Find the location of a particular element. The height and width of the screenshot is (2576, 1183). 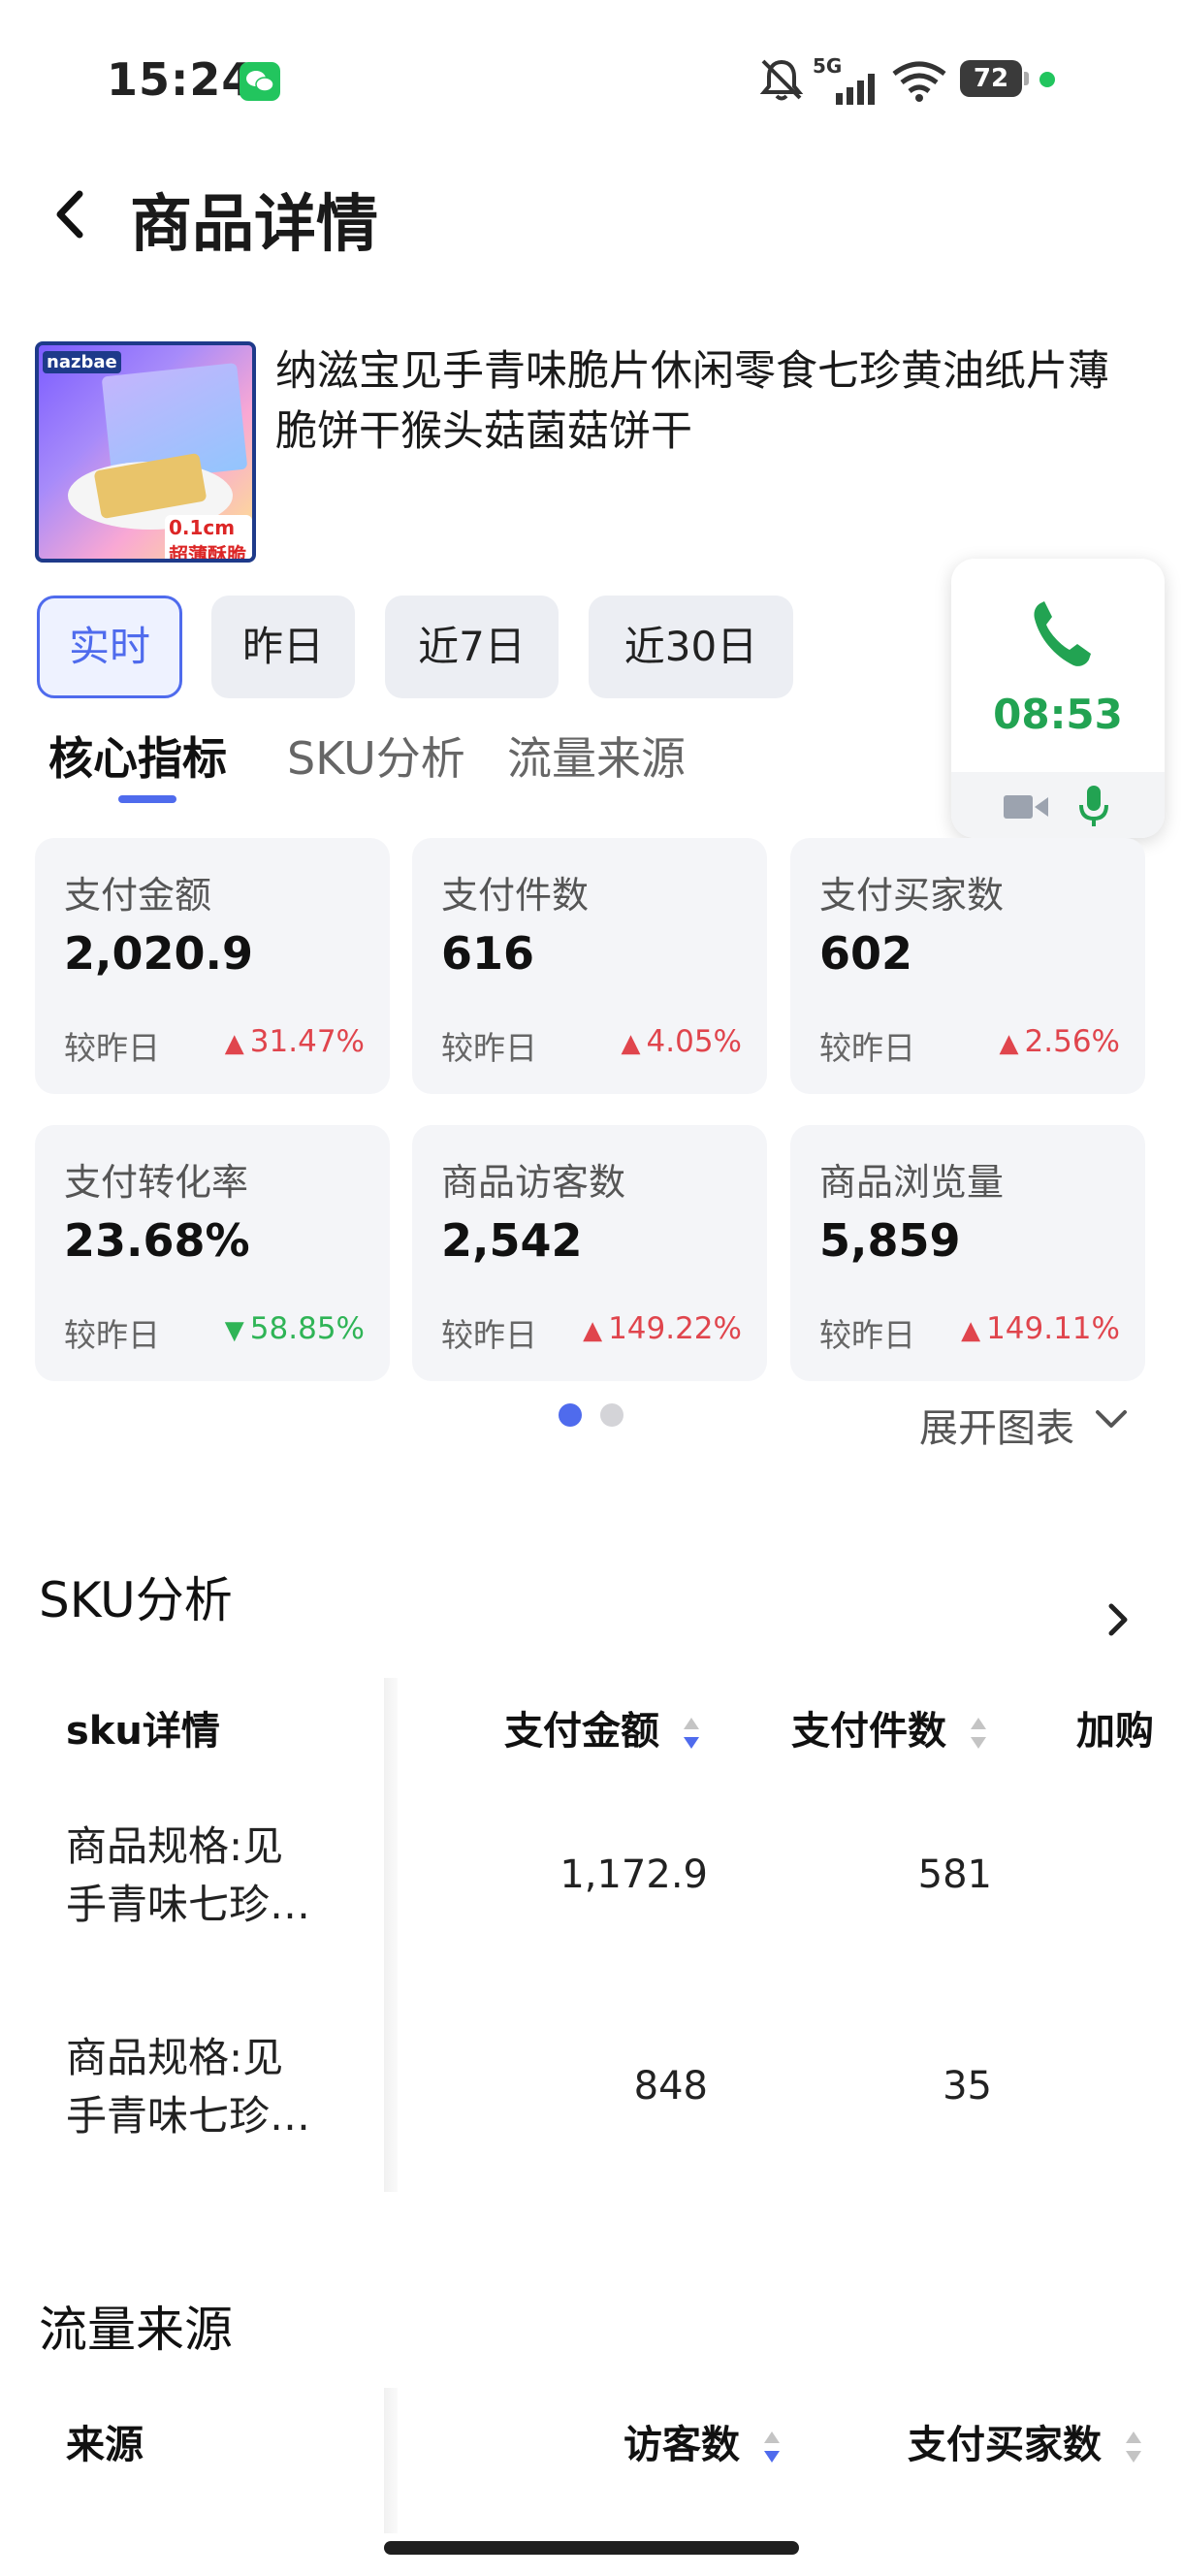

expand-chart-button: 展开图表 is located at coordinates (996, 1425).